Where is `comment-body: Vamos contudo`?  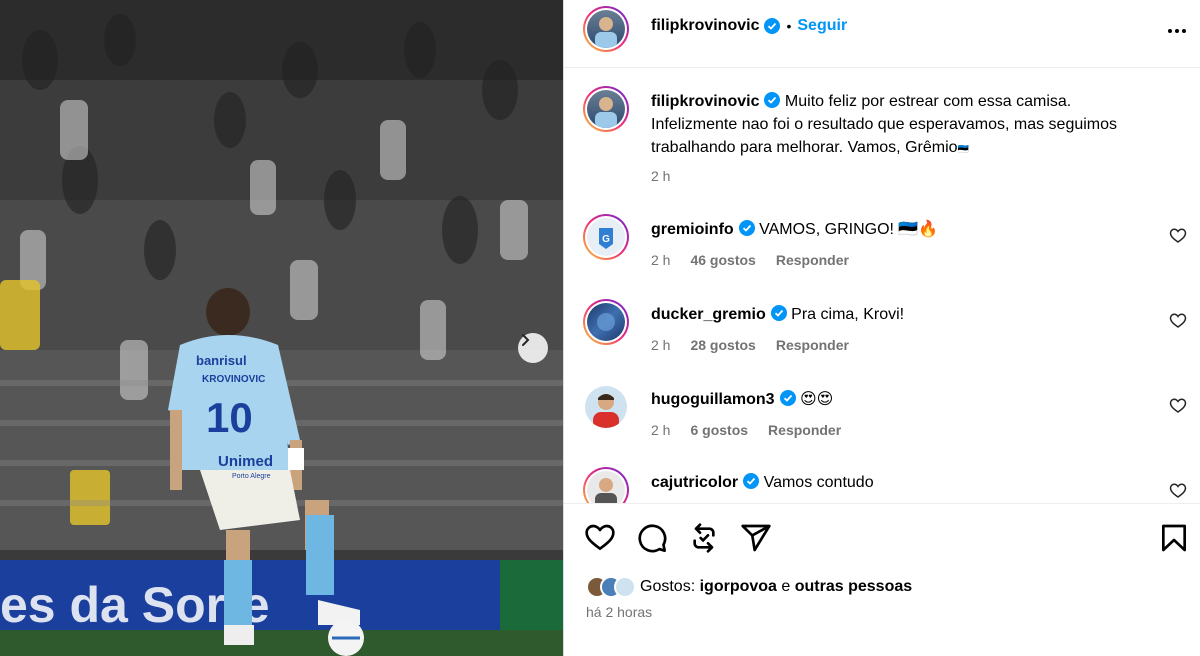 comment-body: Vamos contudo is located at coordinates (818, 482).